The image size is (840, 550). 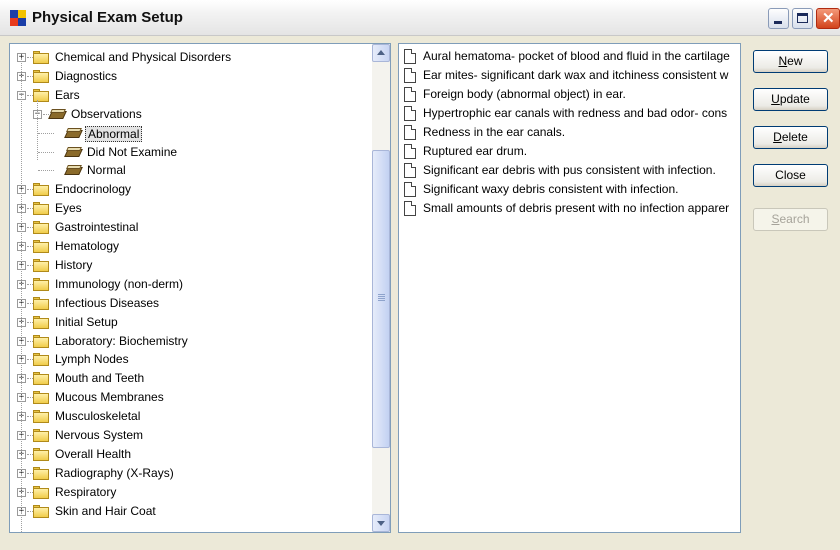 I want to click on tree-item: + Chemical and Physical Disorders, so click(x=191, y=57).